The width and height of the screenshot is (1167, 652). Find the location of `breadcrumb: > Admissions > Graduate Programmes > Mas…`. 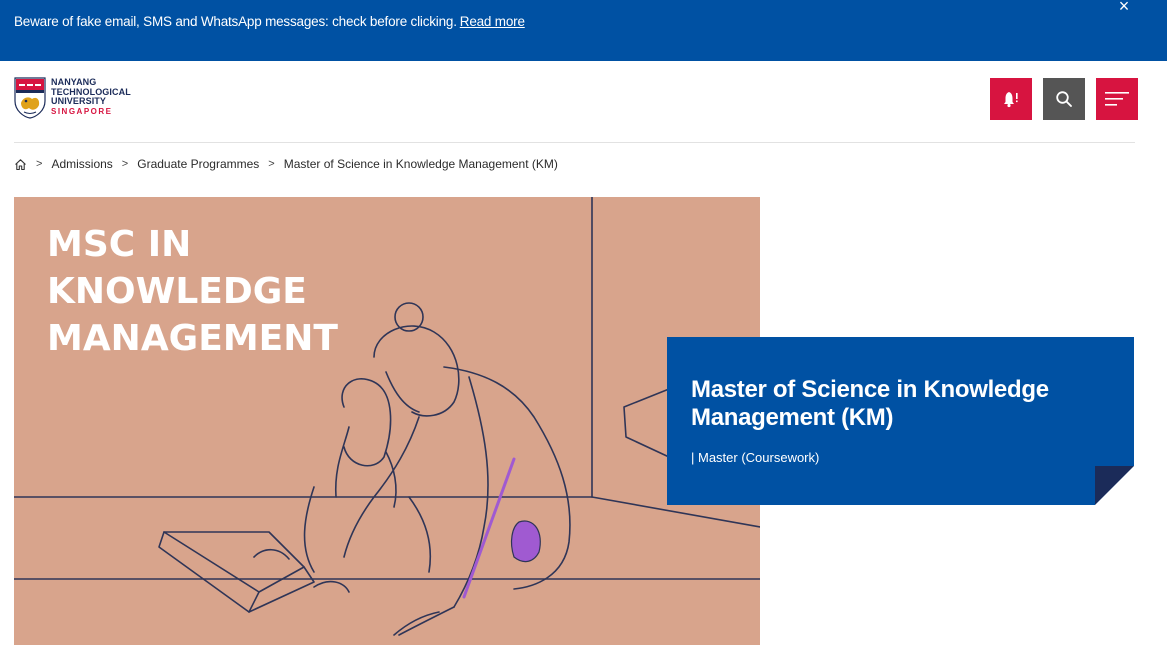

breadcrumb: > Admissions > Graduate Programmes > Mas… is located at coordinates (286, 164).